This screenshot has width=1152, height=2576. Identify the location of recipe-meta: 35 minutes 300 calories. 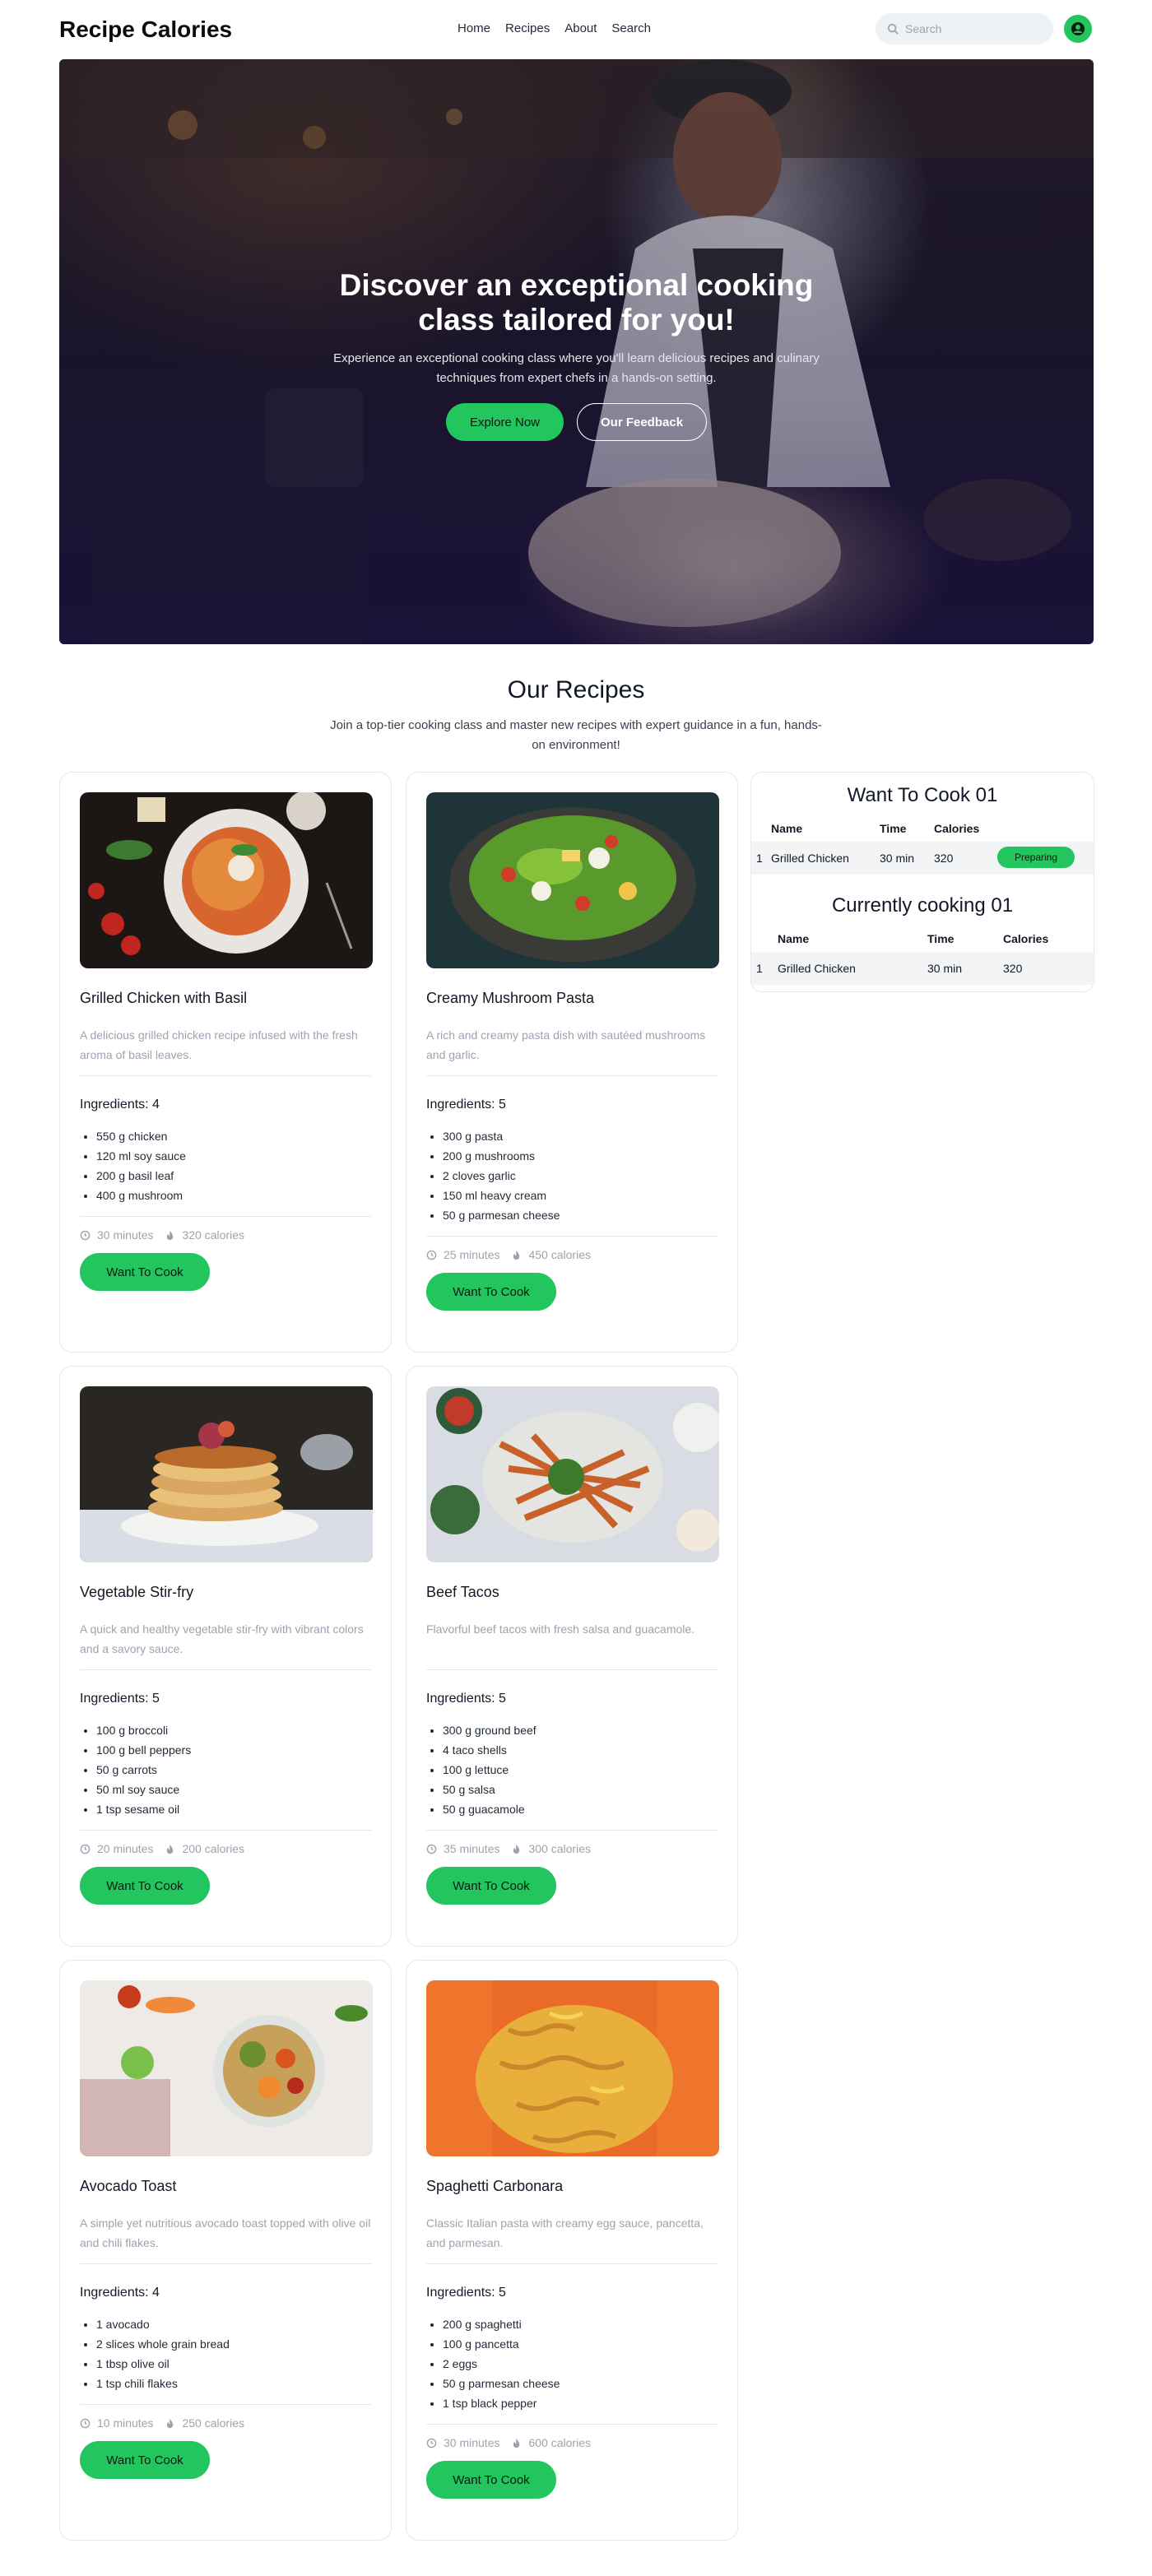
(572, 1849).